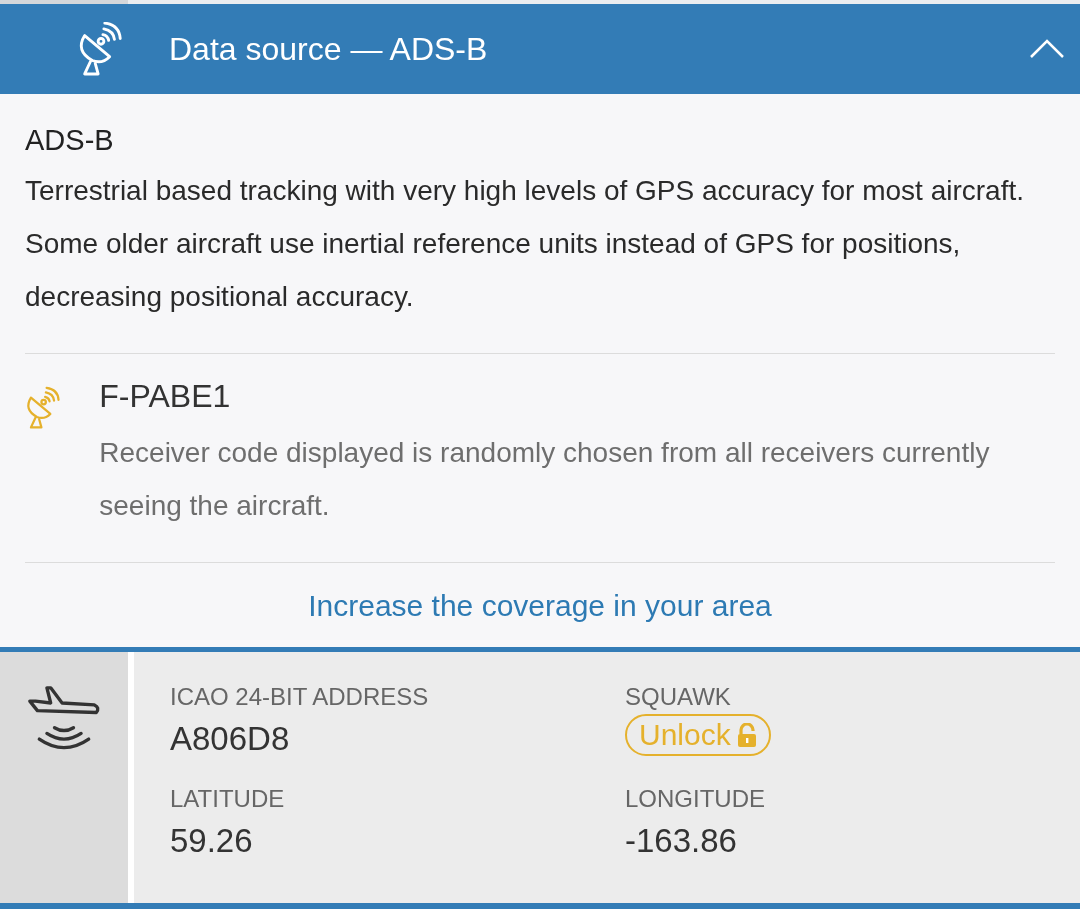  Describe the element at coordinates (165, 396) in the screenshot. I see `receiver-code: F-PABE1` at that location.